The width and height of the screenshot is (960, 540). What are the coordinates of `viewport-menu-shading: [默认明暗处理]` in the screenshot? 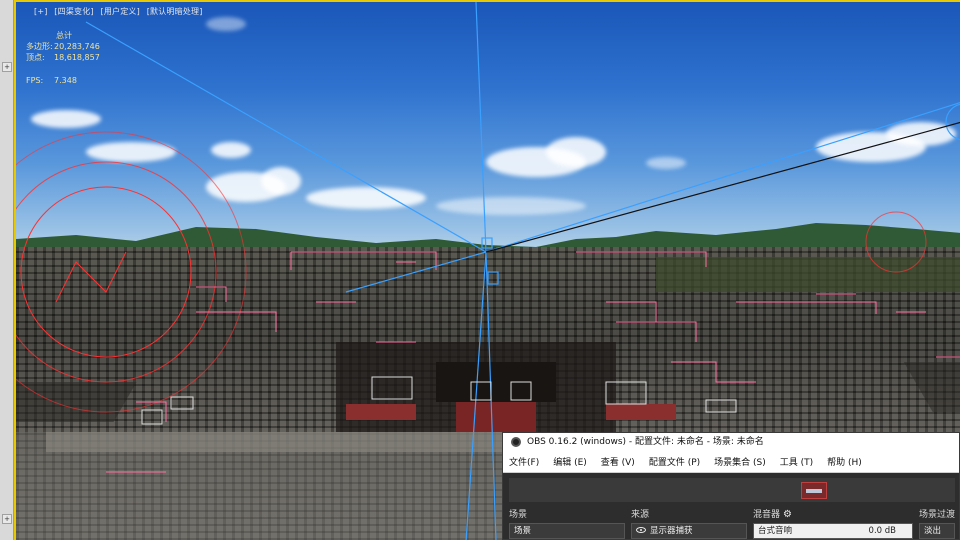 It's located at (175, 11).